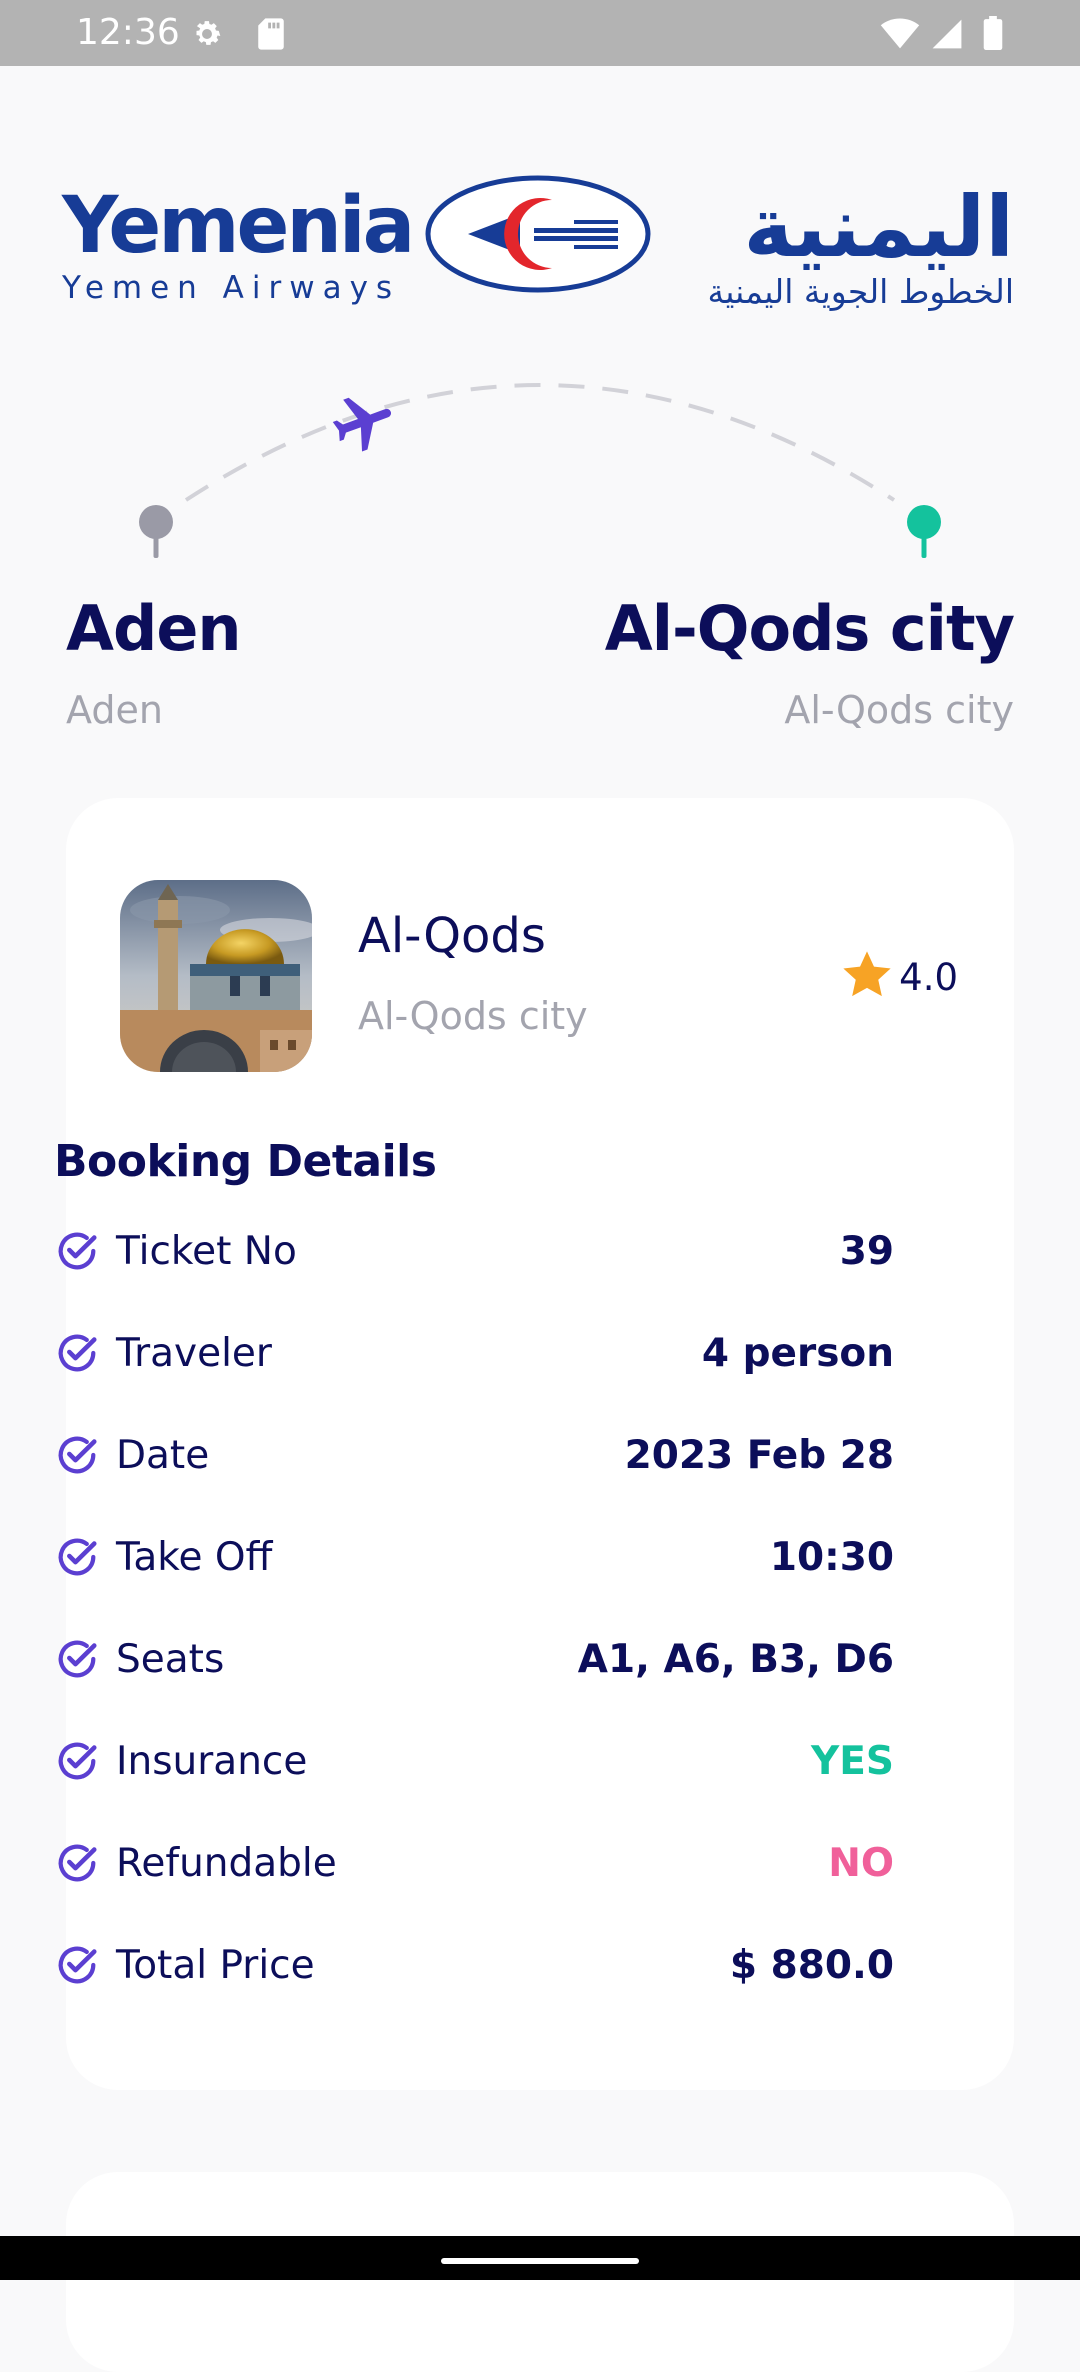  I want to click on airline-logo-subtitle: Yemen Airways, so click(231, 288).